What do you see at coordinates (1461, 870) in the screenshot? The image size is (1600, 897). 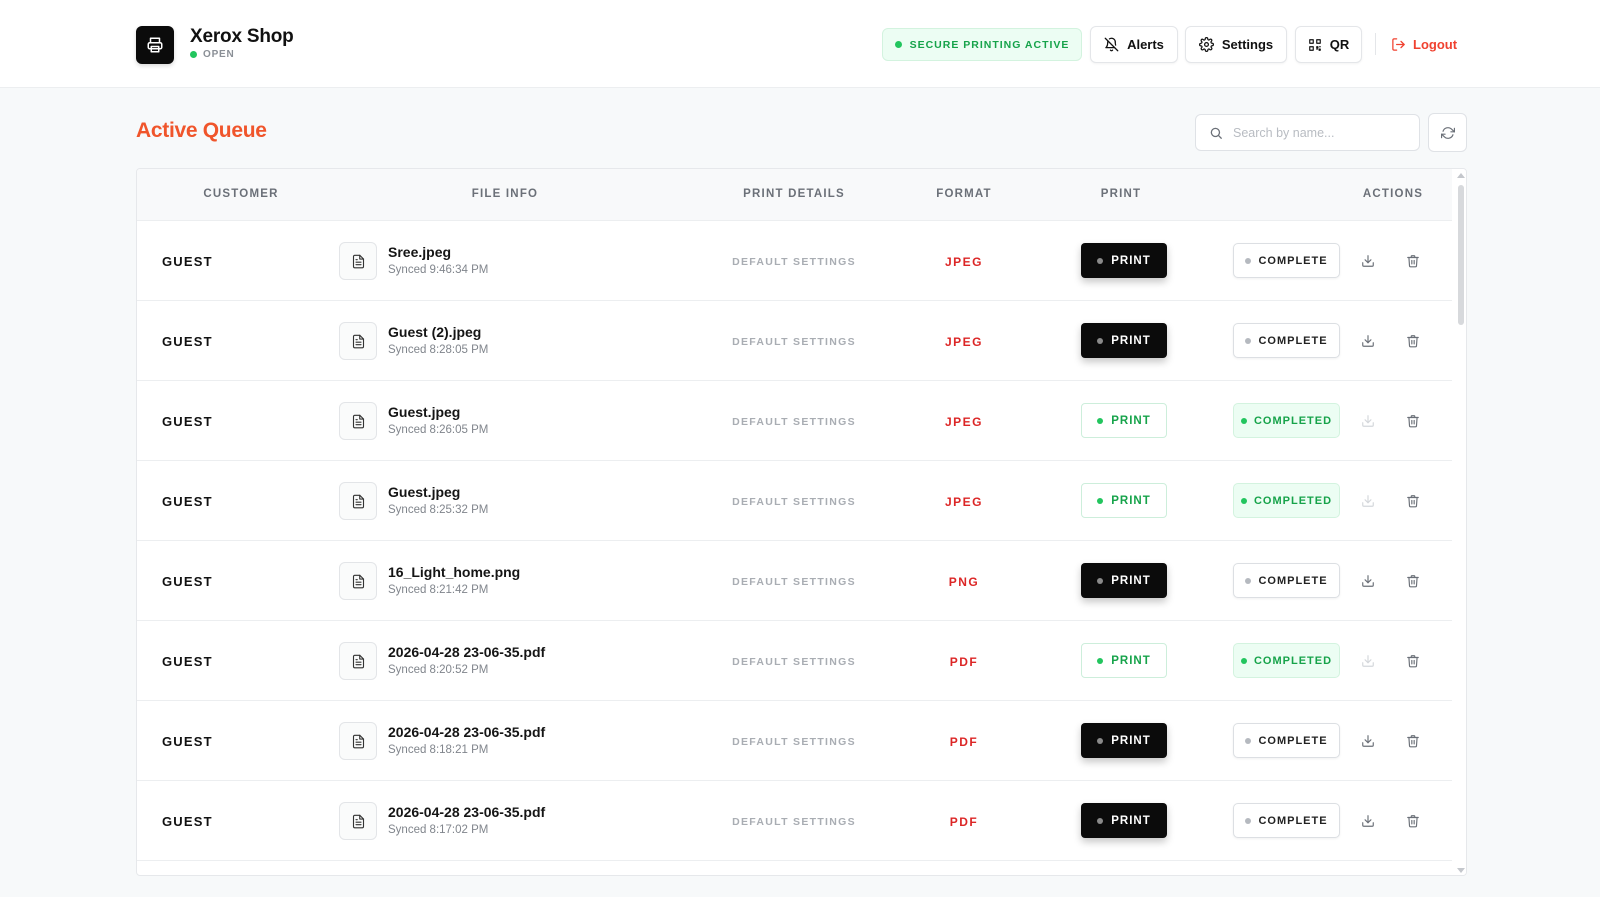 I see `scroll-down-arrow` at bounding box center [1461, 870].